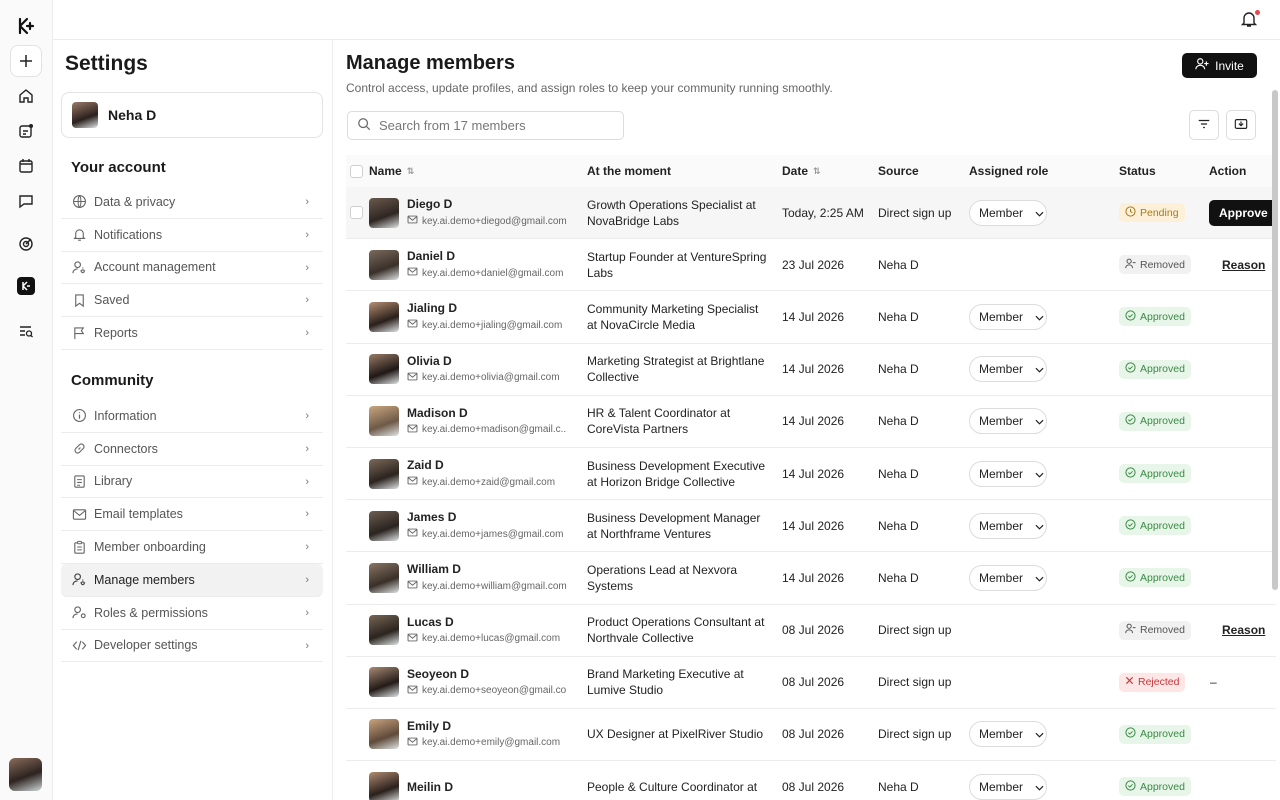  Describe the element at coordinates (489, 125) in the screenshot. I see `search-input` at that location.